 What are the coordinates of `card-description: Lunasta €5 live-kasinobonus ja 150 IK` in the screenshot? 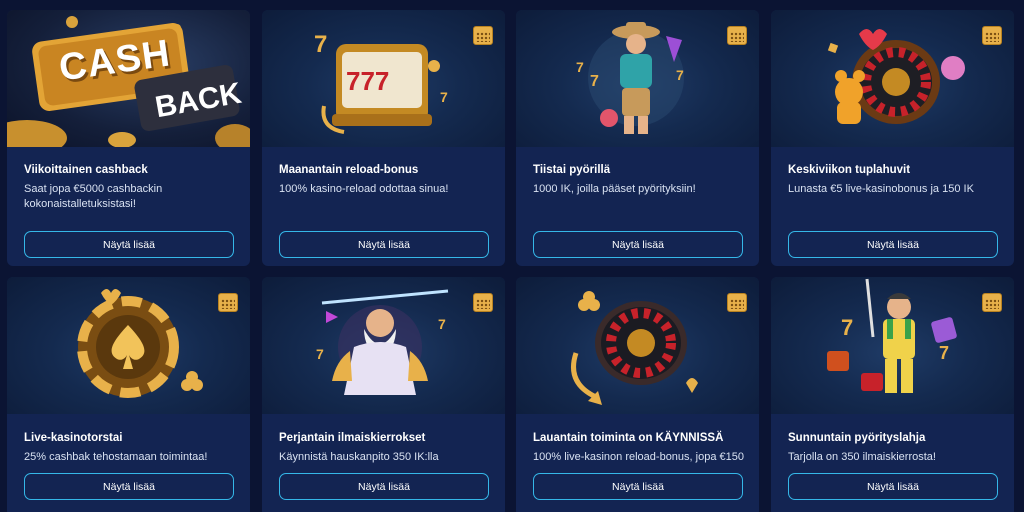 It's located at (881, 189).